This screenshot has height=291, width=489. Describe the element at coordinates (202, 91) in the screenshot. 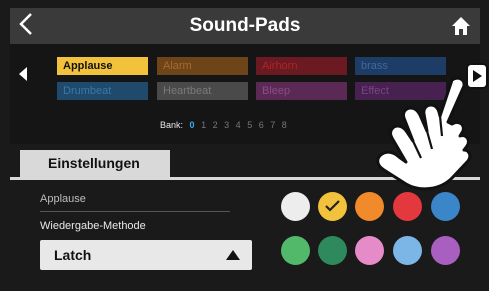

I see `pad-heartbeat: Heartbeat` at that location.